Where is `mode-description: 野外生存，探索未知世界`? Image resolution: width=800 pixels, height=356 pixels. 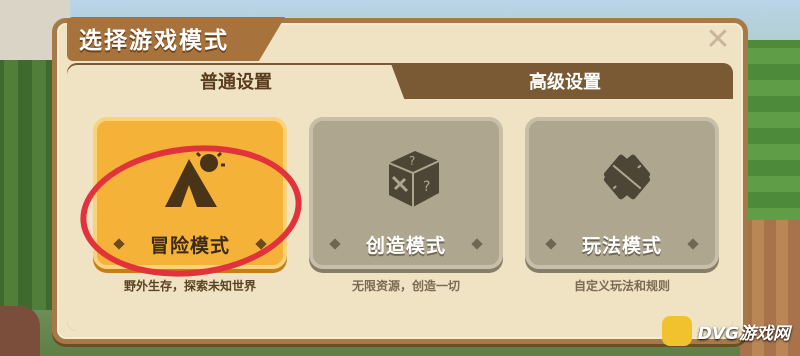 mode-description: 野外生存，探索未知世界 is located at coordinates (189, 286).